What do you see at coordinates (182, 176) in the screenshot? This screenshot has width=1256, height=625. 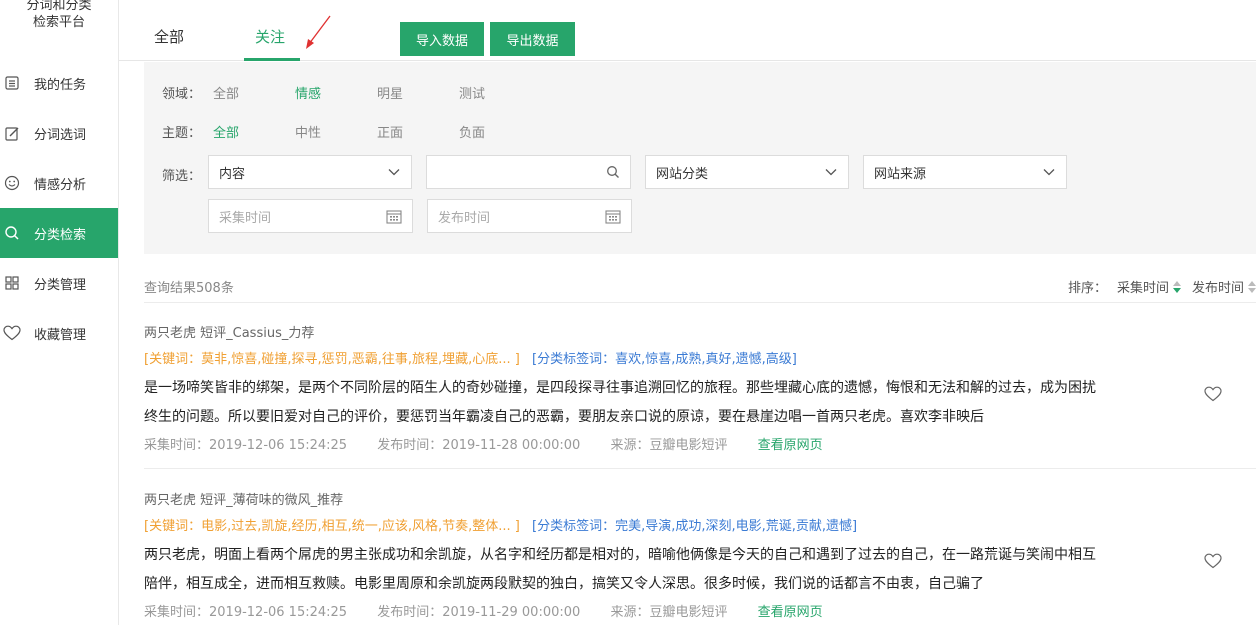 I see `screen-label: 筛选：` at bounding box center [182, 176].